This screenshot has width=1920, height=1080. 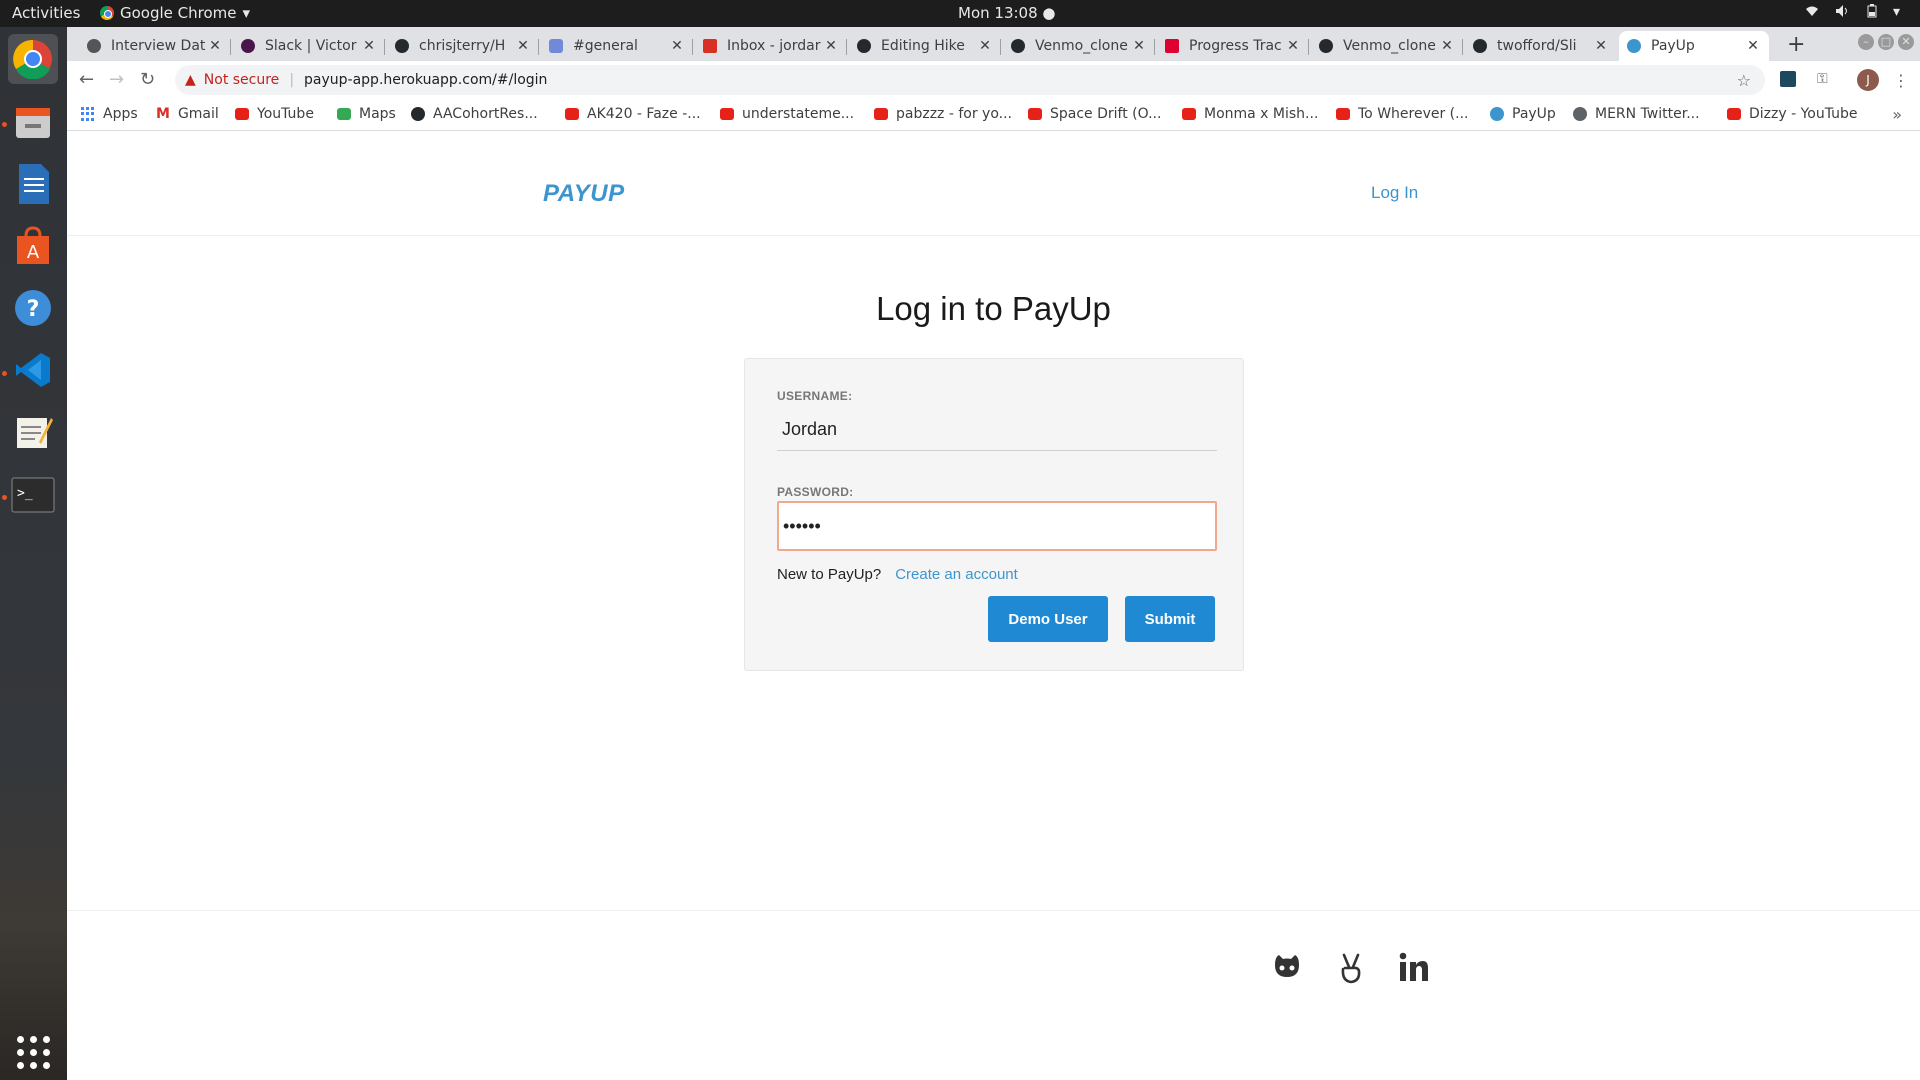 What do you see at coordinates (33, 59) in the screenshot?
I see `dock-chrome` at bounding box center [33, 59].